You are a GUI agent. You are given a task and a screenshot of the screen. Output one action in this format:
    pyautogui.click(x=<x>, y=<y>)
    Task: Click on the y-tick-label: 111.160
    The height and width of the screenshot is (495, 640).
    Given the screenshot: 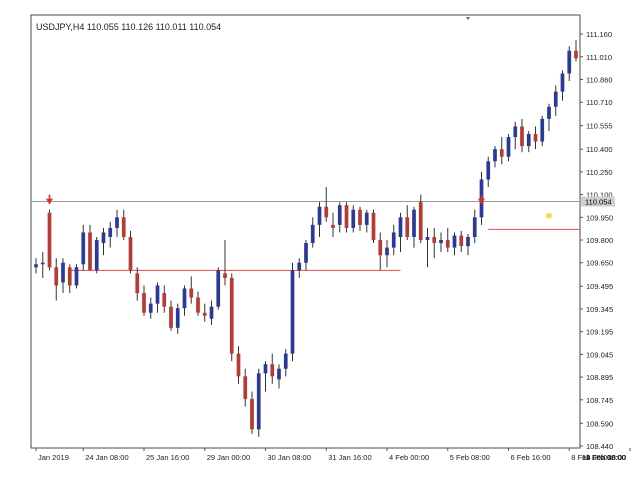 What is the action you would take?
    pyautogui.click(x=599, y=34)
    